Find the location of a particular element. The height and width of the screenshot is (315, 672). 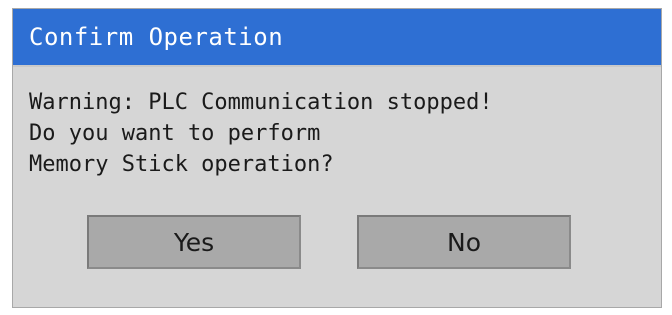

message-line-warning: Warning: PLC Communication stopped! is located at coordinates (261, 102).